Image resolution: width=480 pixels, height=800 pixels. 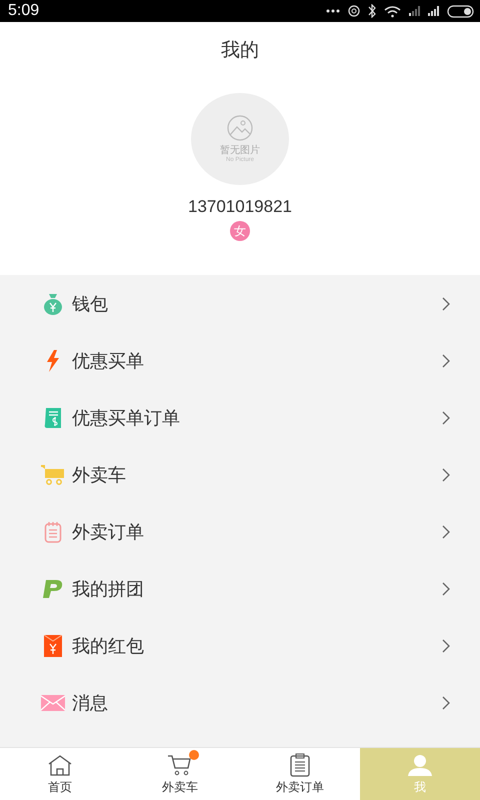 What do you see at coordinates (240, 150) in the screenshot?
I see `avatar-caption: 暂无图片` at bounding box center [240, 150].